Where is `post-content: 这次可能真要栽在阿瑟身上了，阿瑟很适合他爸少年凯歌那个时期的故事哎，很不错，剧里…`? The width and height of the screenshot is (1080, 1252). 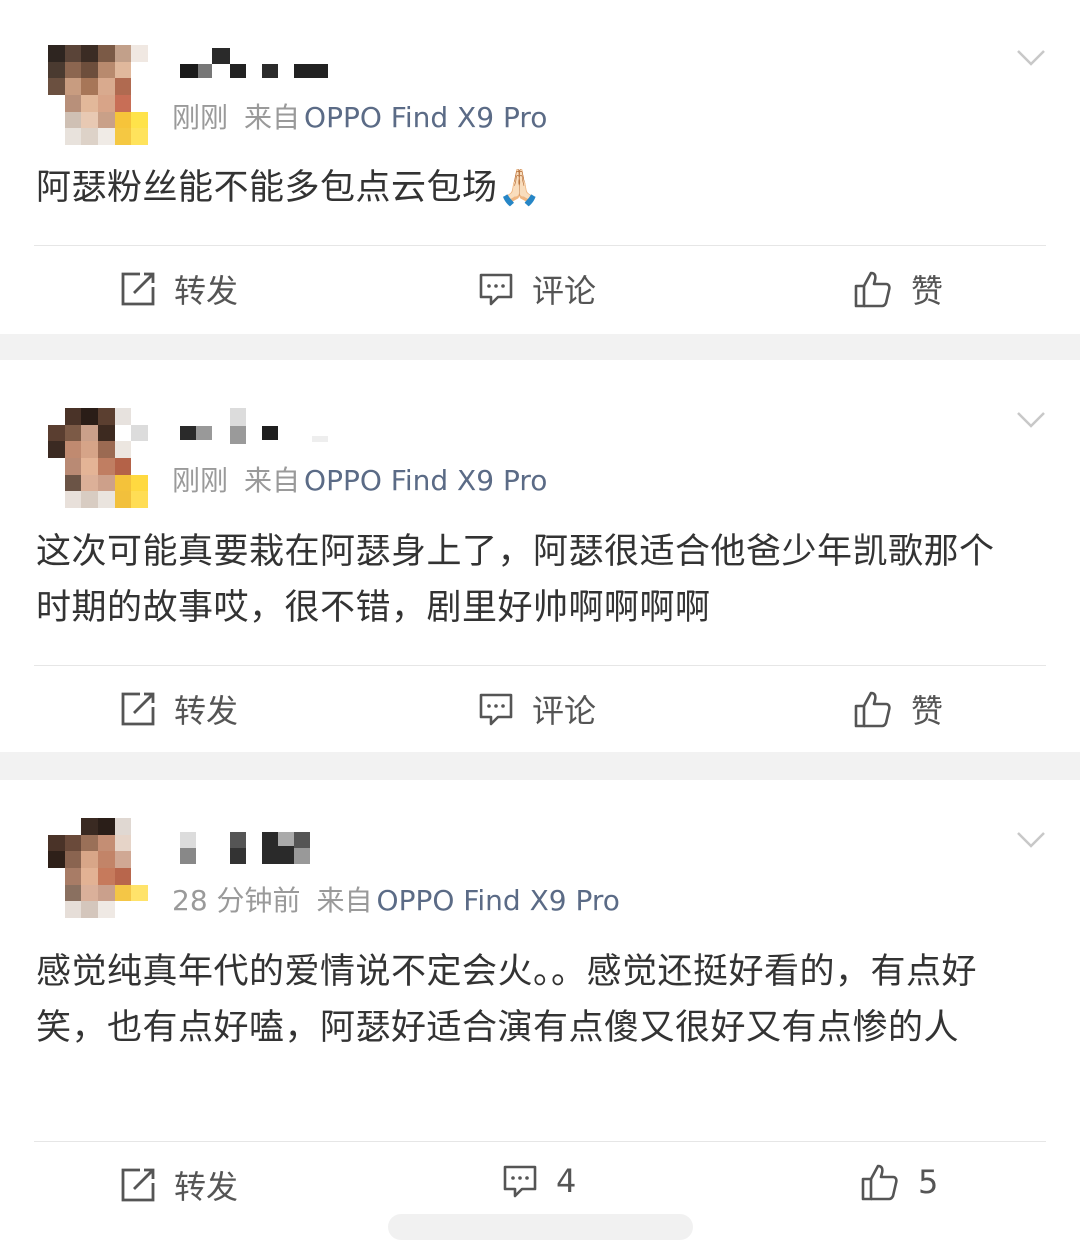 post-content: 这次可能真要栽在阿瑟身上了，阿瑟很适合他爸少年凯歌那个时期的故事哎，很不错，剧里… is located at coordinates (531, 580).